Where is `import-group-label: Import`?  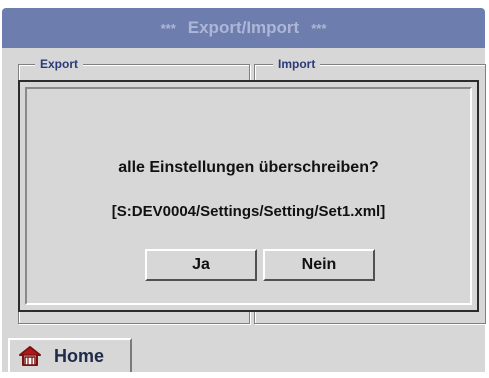 import-group-label: Import is located at coordinates (297, 64).